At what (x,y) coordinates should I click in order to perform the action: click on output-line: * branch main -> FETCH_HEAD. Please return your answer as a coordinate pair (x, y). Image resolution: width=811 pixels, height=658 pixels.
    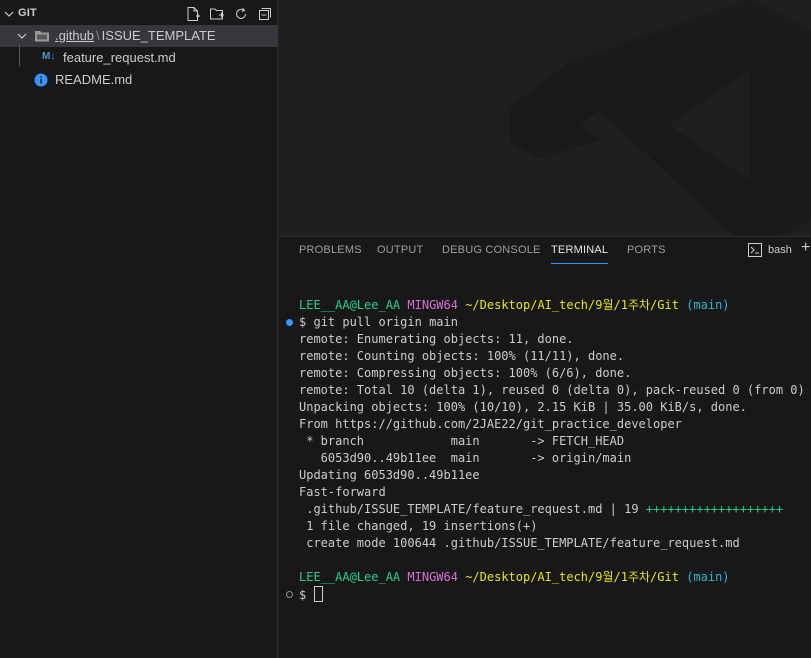
    Looking at the image, I should click on (462, 441).